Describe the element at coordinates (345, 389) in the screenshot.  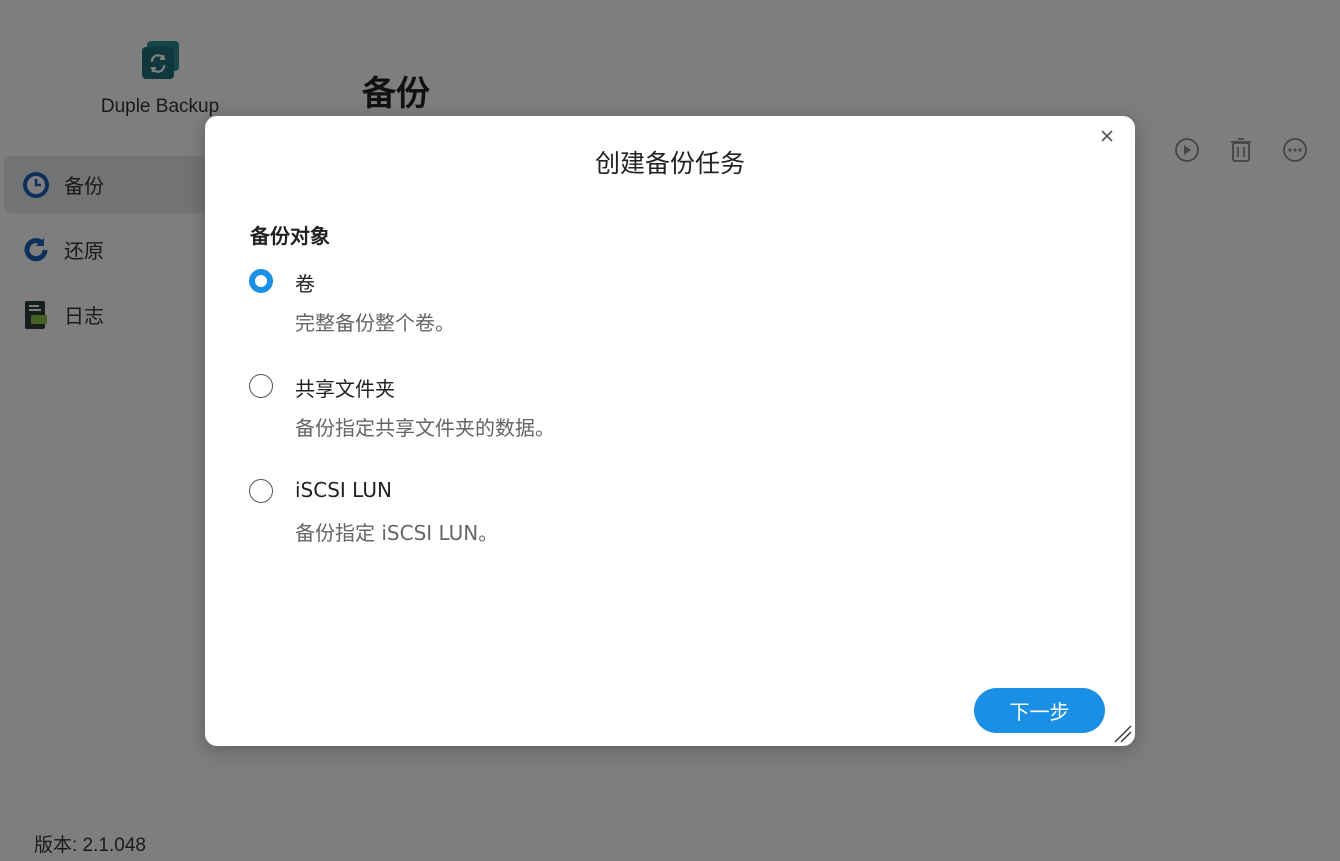
I see `option-label: 共享文件夹` at that location.